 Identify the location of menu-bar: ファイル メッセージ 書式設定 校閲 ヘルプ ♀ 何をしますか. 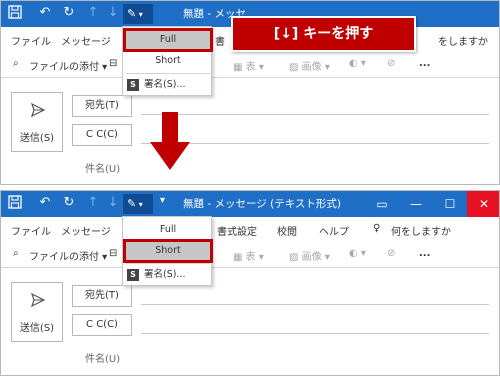
(250, 229).